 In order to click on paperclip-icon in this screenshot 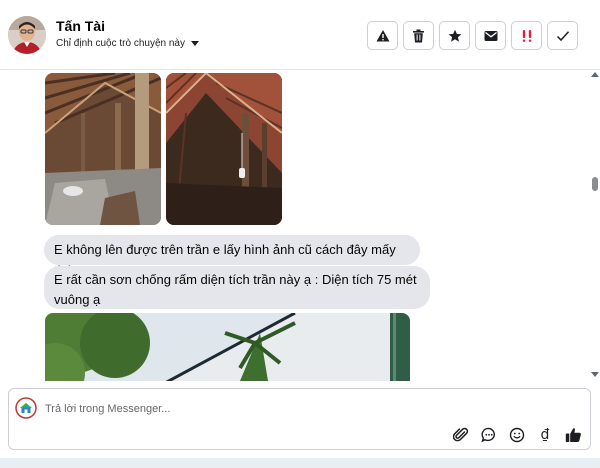, I will do `click(461, 434)`.